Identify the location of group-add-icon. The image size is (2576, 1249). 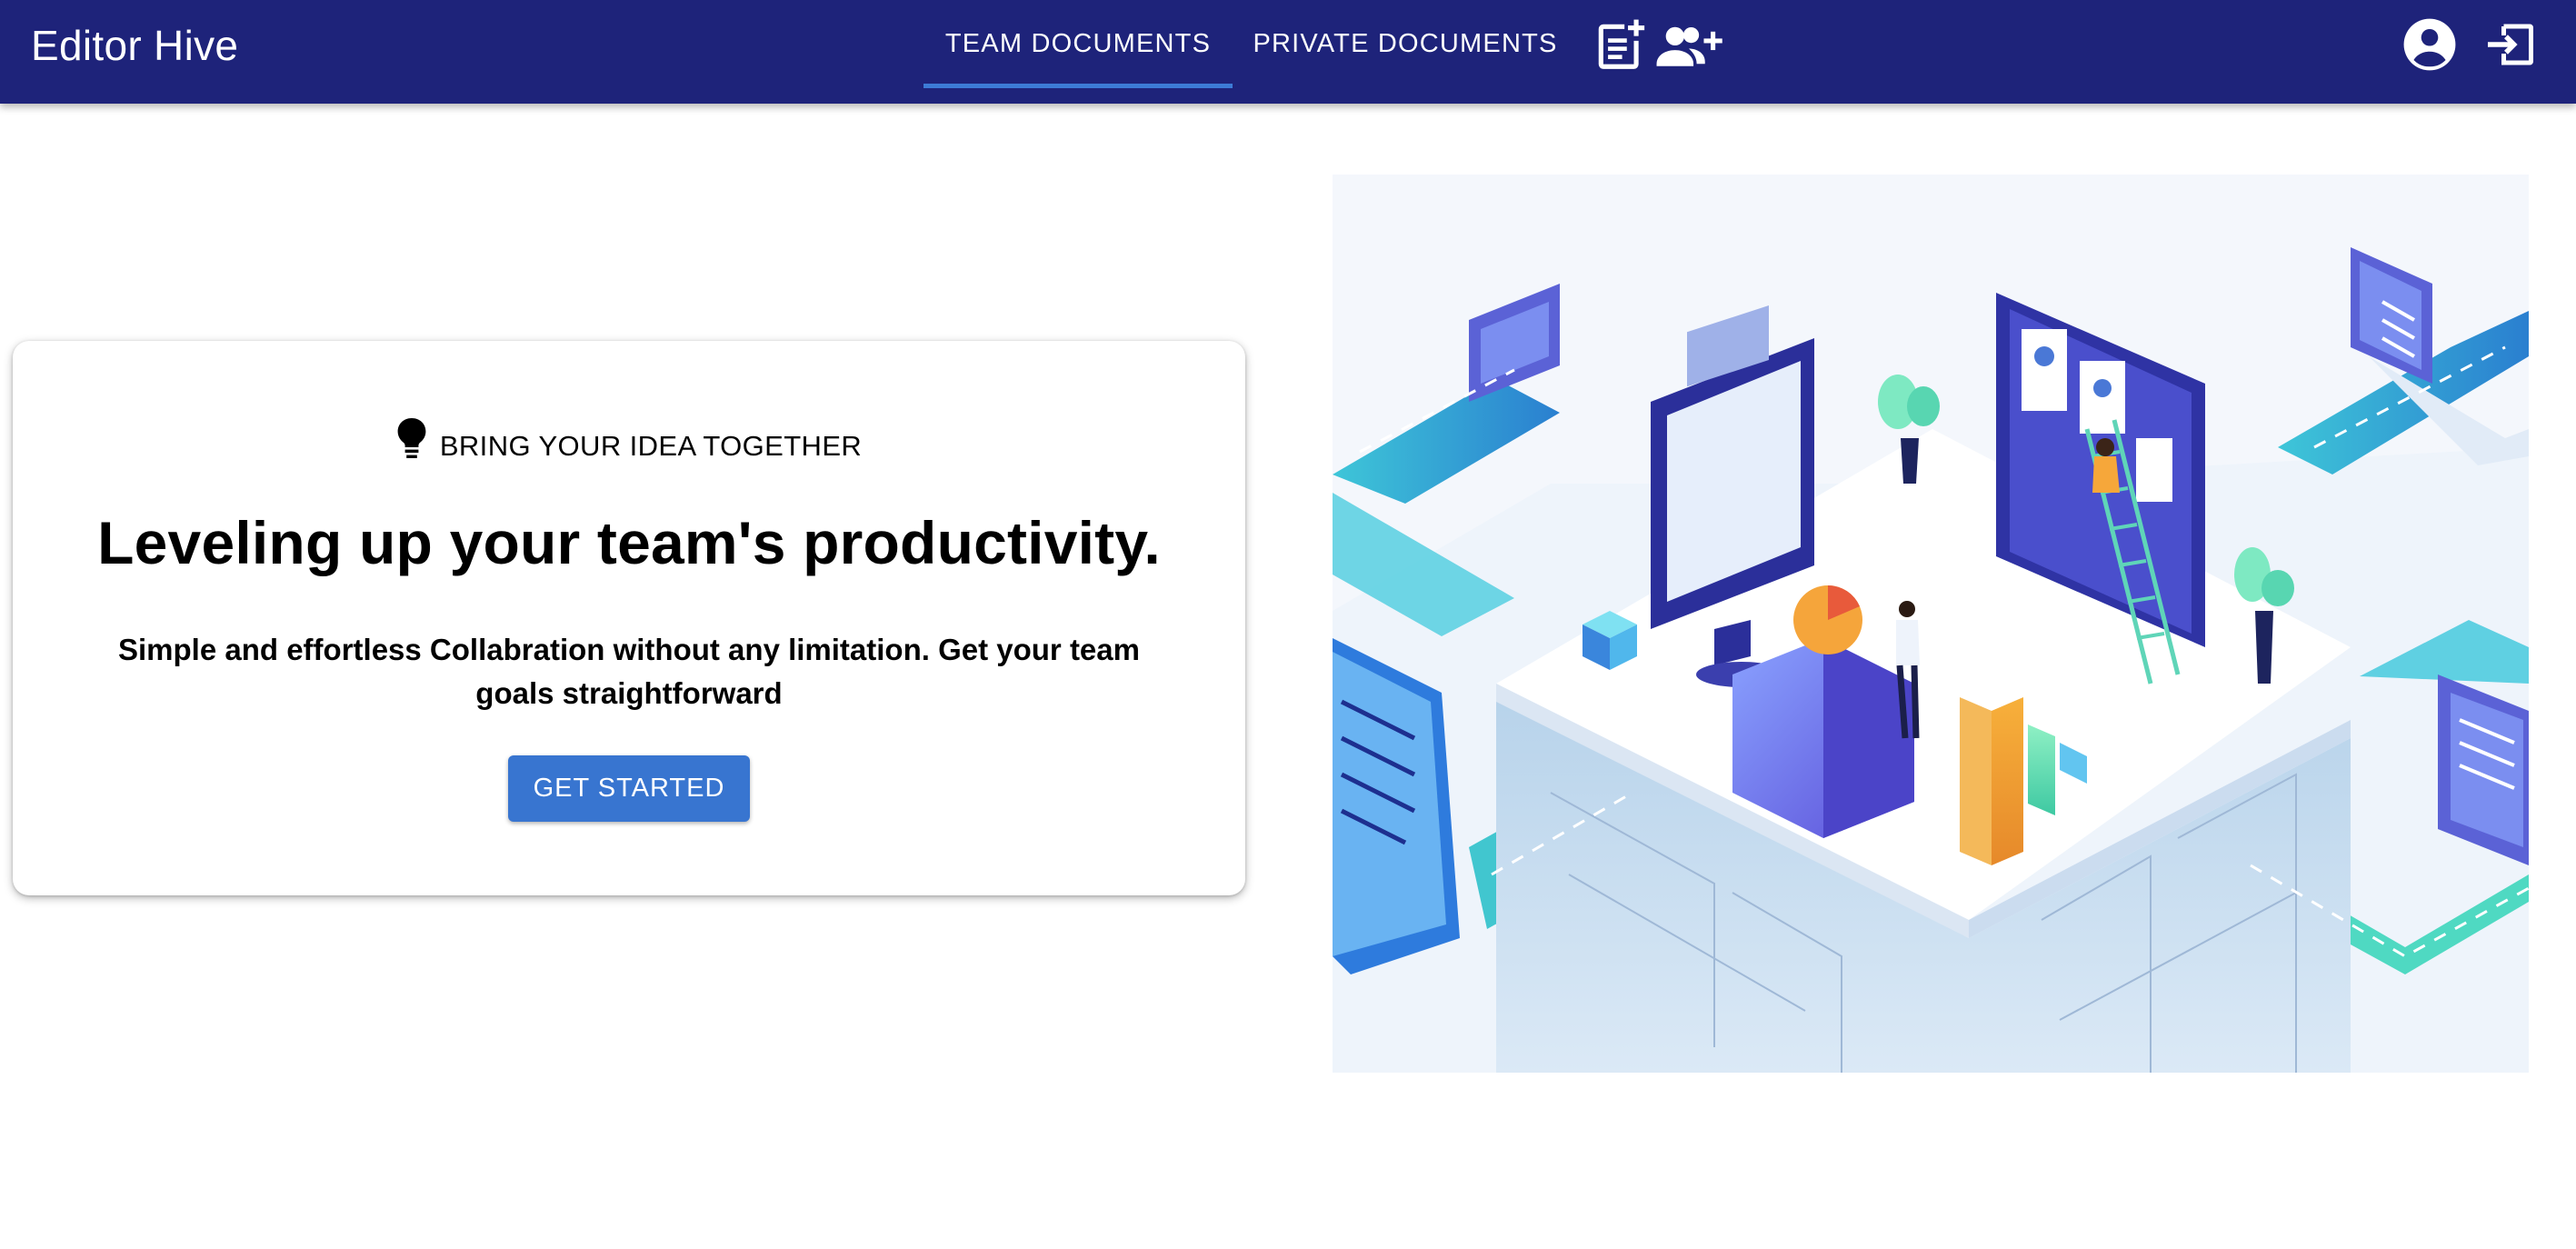
(1688, 45).